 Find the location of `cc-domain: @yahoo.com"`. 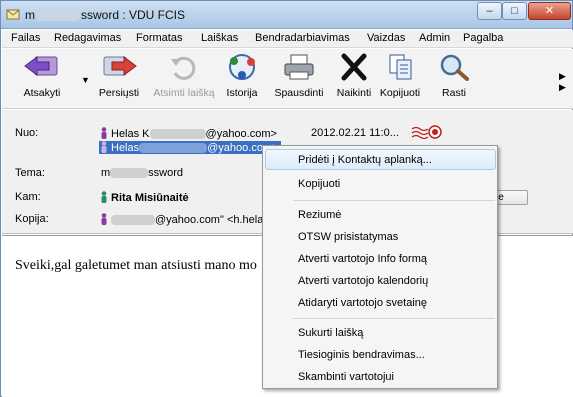

cc-domain: @yahoo.com" is located at coordinates (189, 220).